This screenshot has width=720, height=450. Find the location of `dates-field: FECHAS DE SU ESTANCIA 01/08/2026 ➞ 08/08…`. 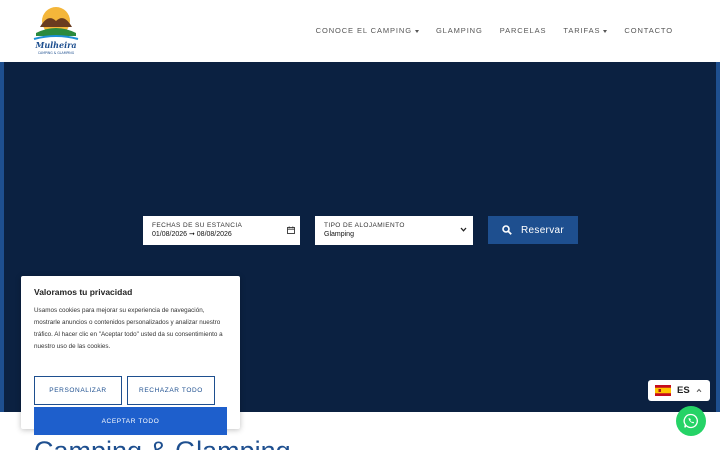

dates-field: FECHAS DE SU ESTANCIA 01/08/2026 ➞ 08/08… is located at coordinates (221, 230).